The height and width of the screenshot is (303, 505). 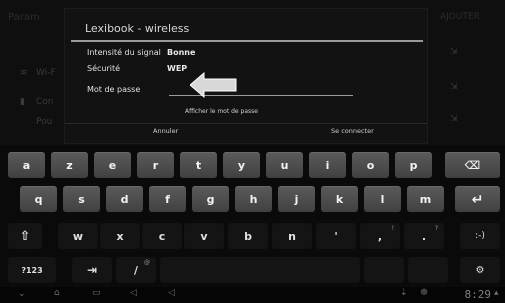 I want to click on key-comma-sub: !, so click(x=392, y=228).